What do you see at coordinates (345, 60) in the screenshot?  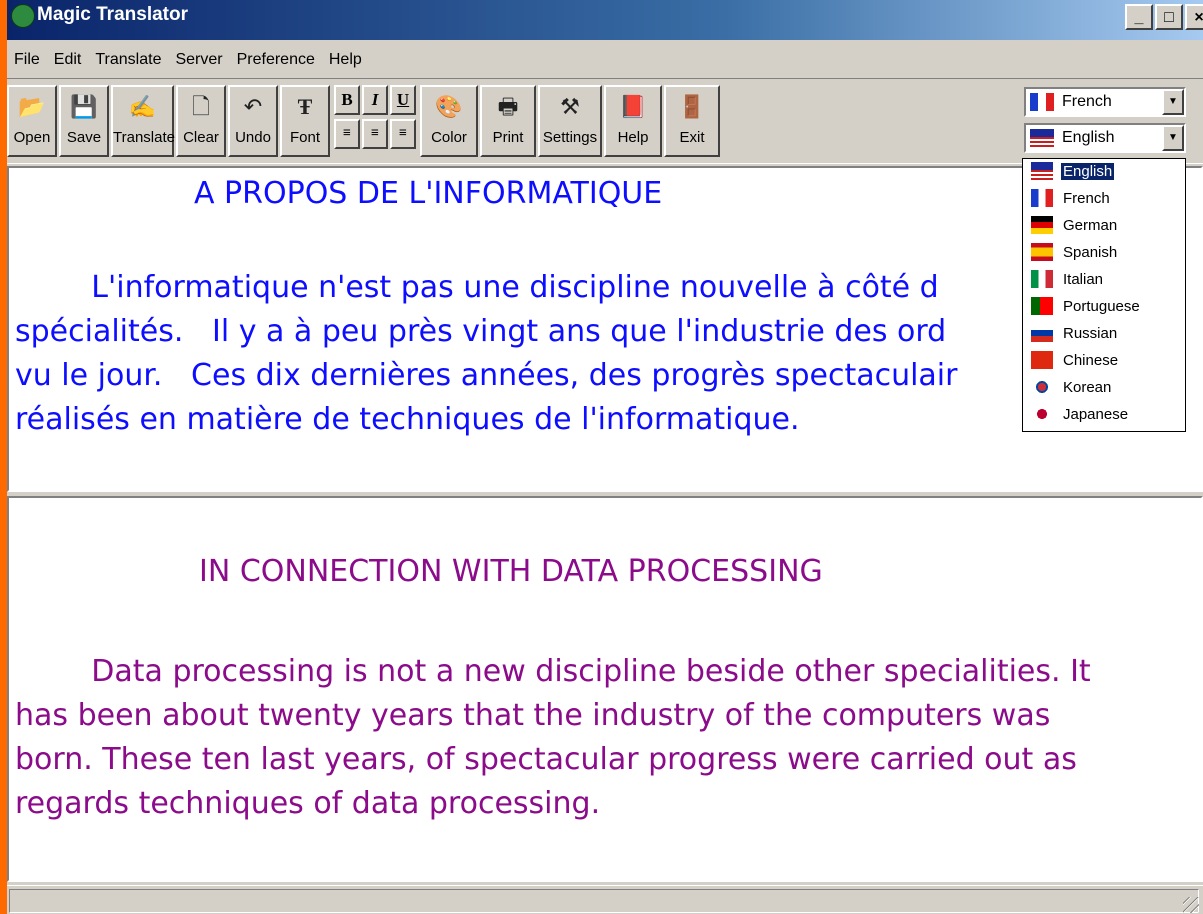 I see `menu-help: Help` at bounding box center [345, 60].